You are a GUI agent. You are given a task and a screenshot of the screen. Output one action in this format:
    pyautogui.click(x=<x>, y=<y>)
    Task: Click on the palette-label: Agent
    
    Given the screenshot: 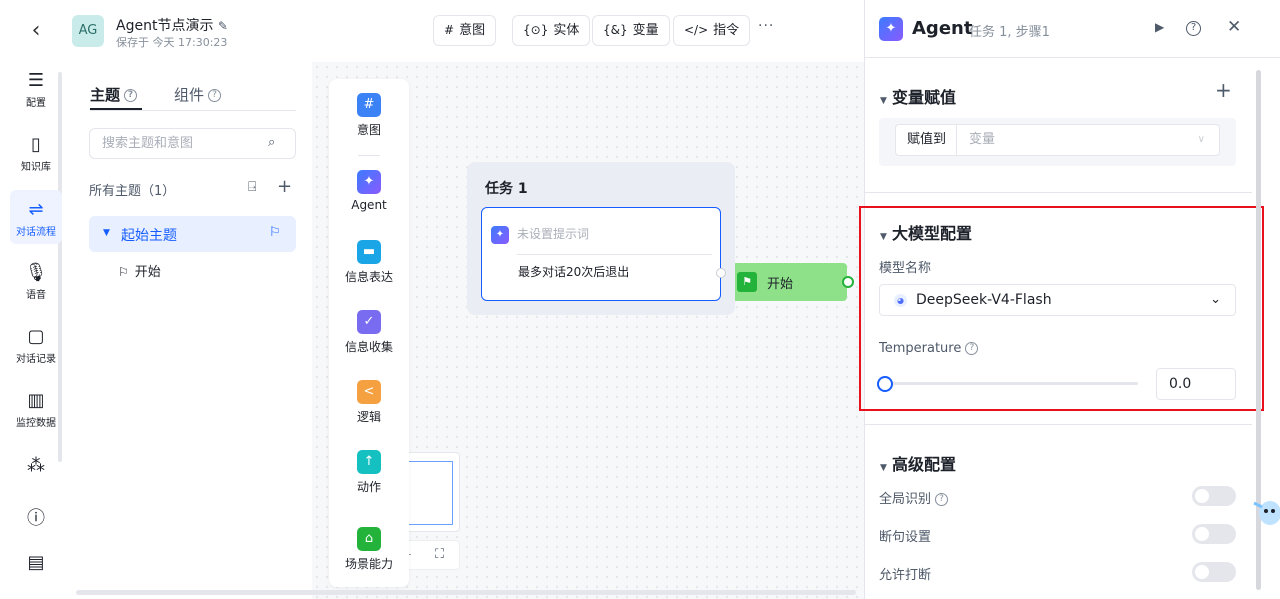 What is the action you would take?
    pyautogui.click(x=369, y=205)
    